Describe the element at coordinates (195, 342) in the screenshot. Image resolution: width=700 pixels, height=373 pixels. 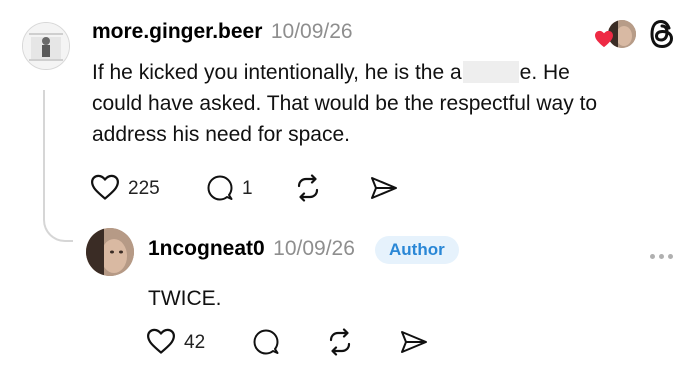
I see `reply-like-count: 42` at that location.